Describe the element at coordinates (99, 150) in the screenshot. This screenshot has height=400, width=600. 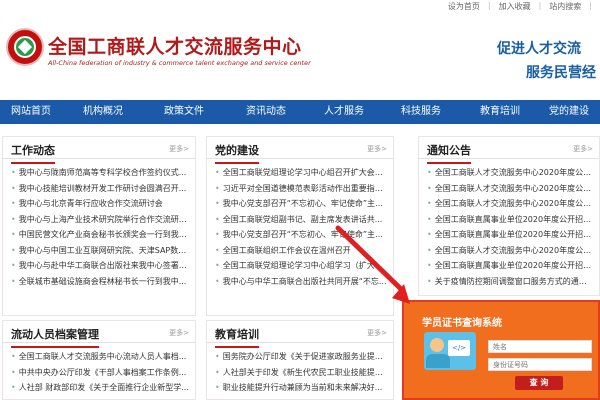
I see `panel-header: 工作动态 更多>` at that location.